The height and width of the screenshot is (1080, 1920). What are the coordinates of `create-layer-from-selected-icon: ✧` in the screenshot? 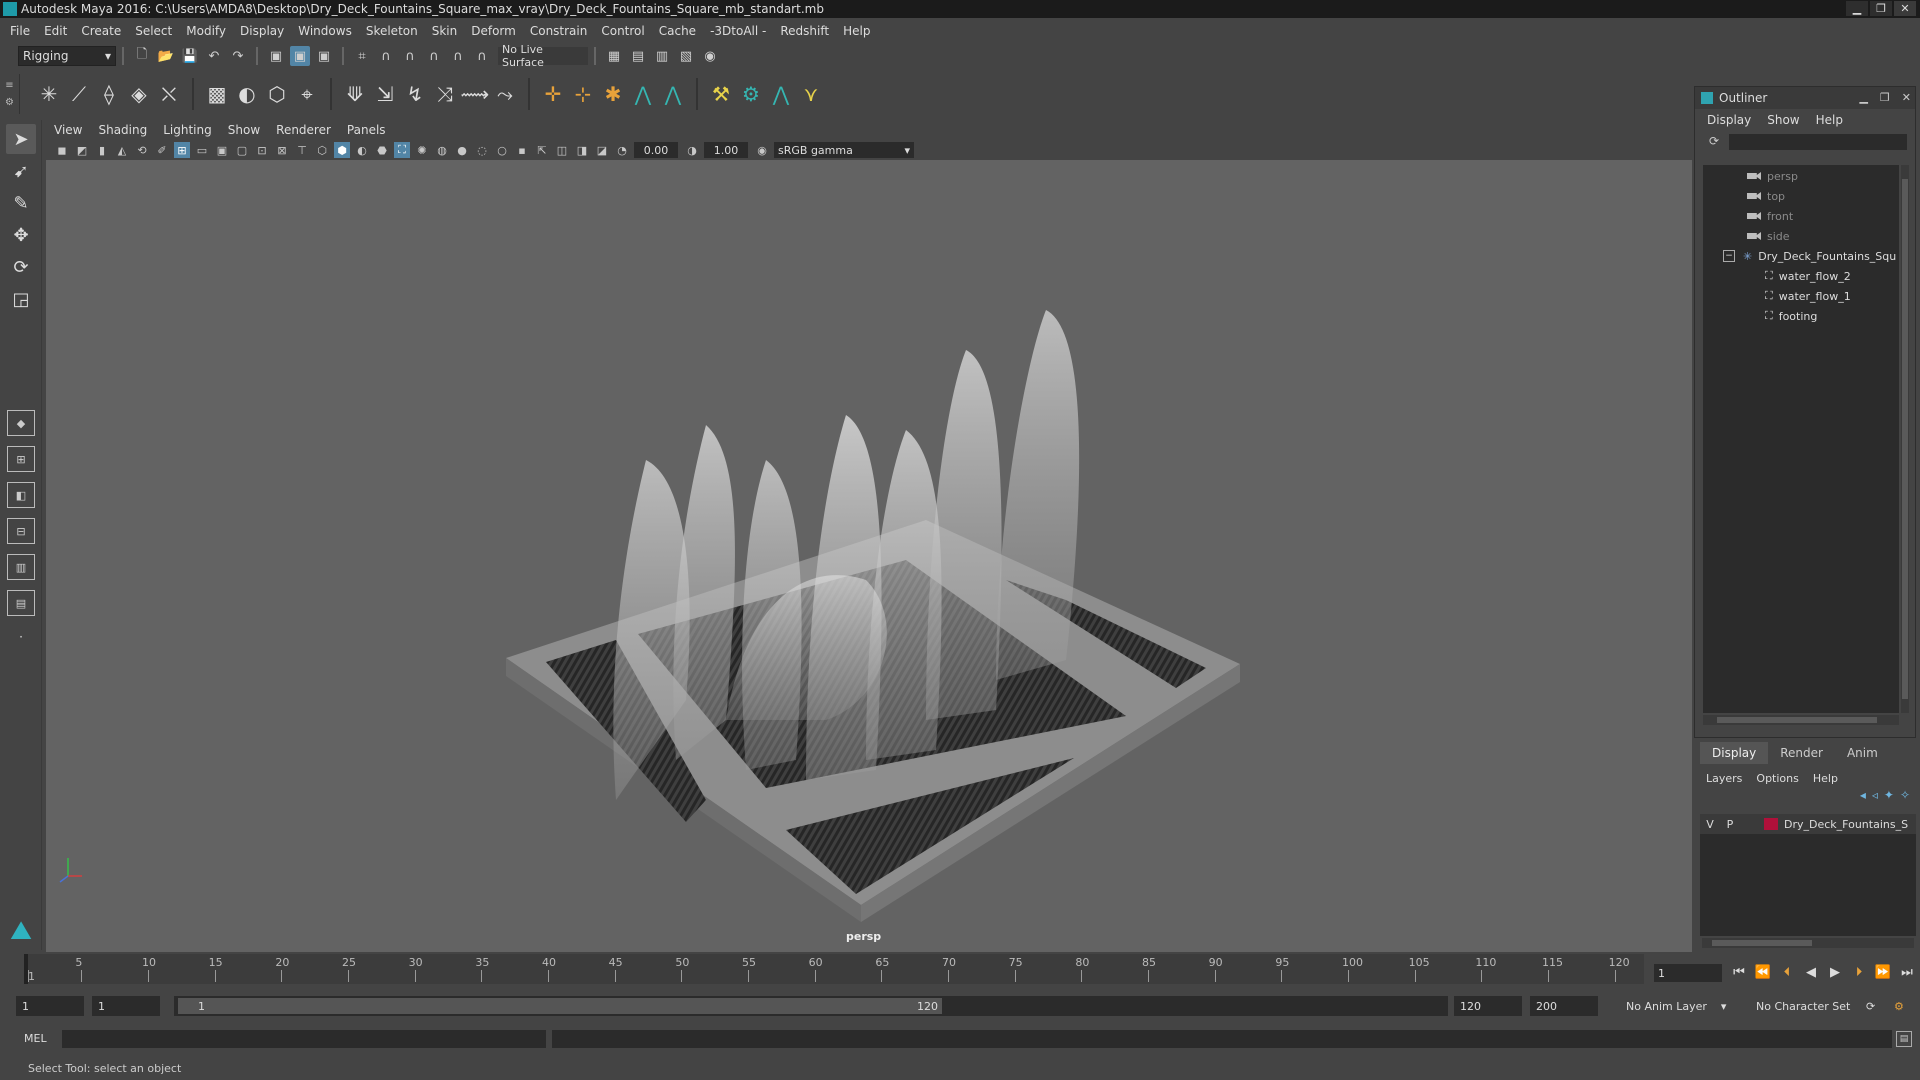 It's located at (1905, 798).